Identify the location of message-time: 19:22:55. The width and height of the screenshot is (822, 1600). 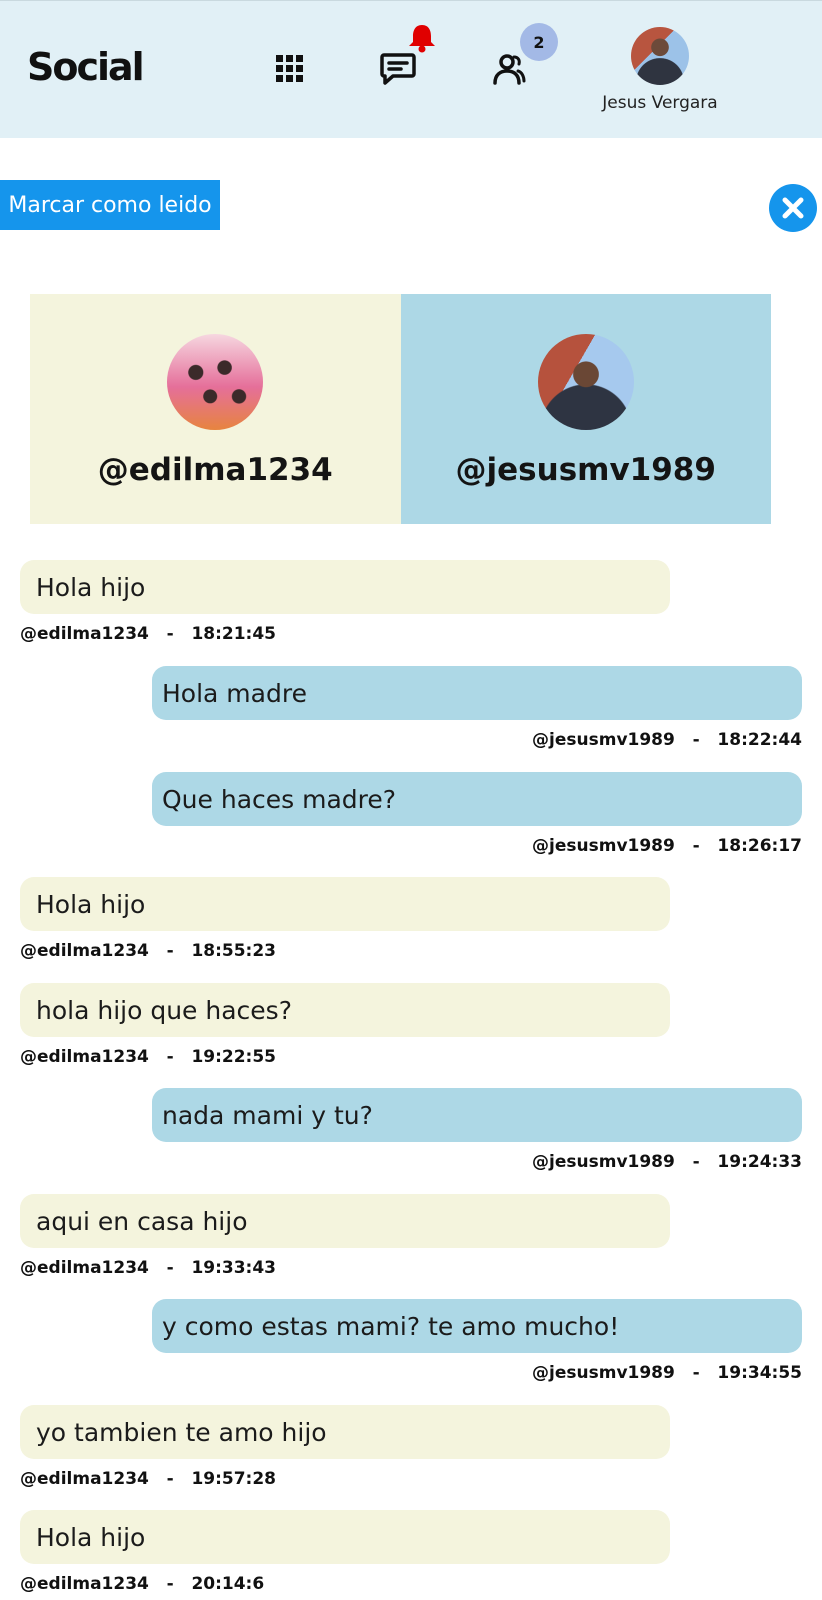
(234, 1057).